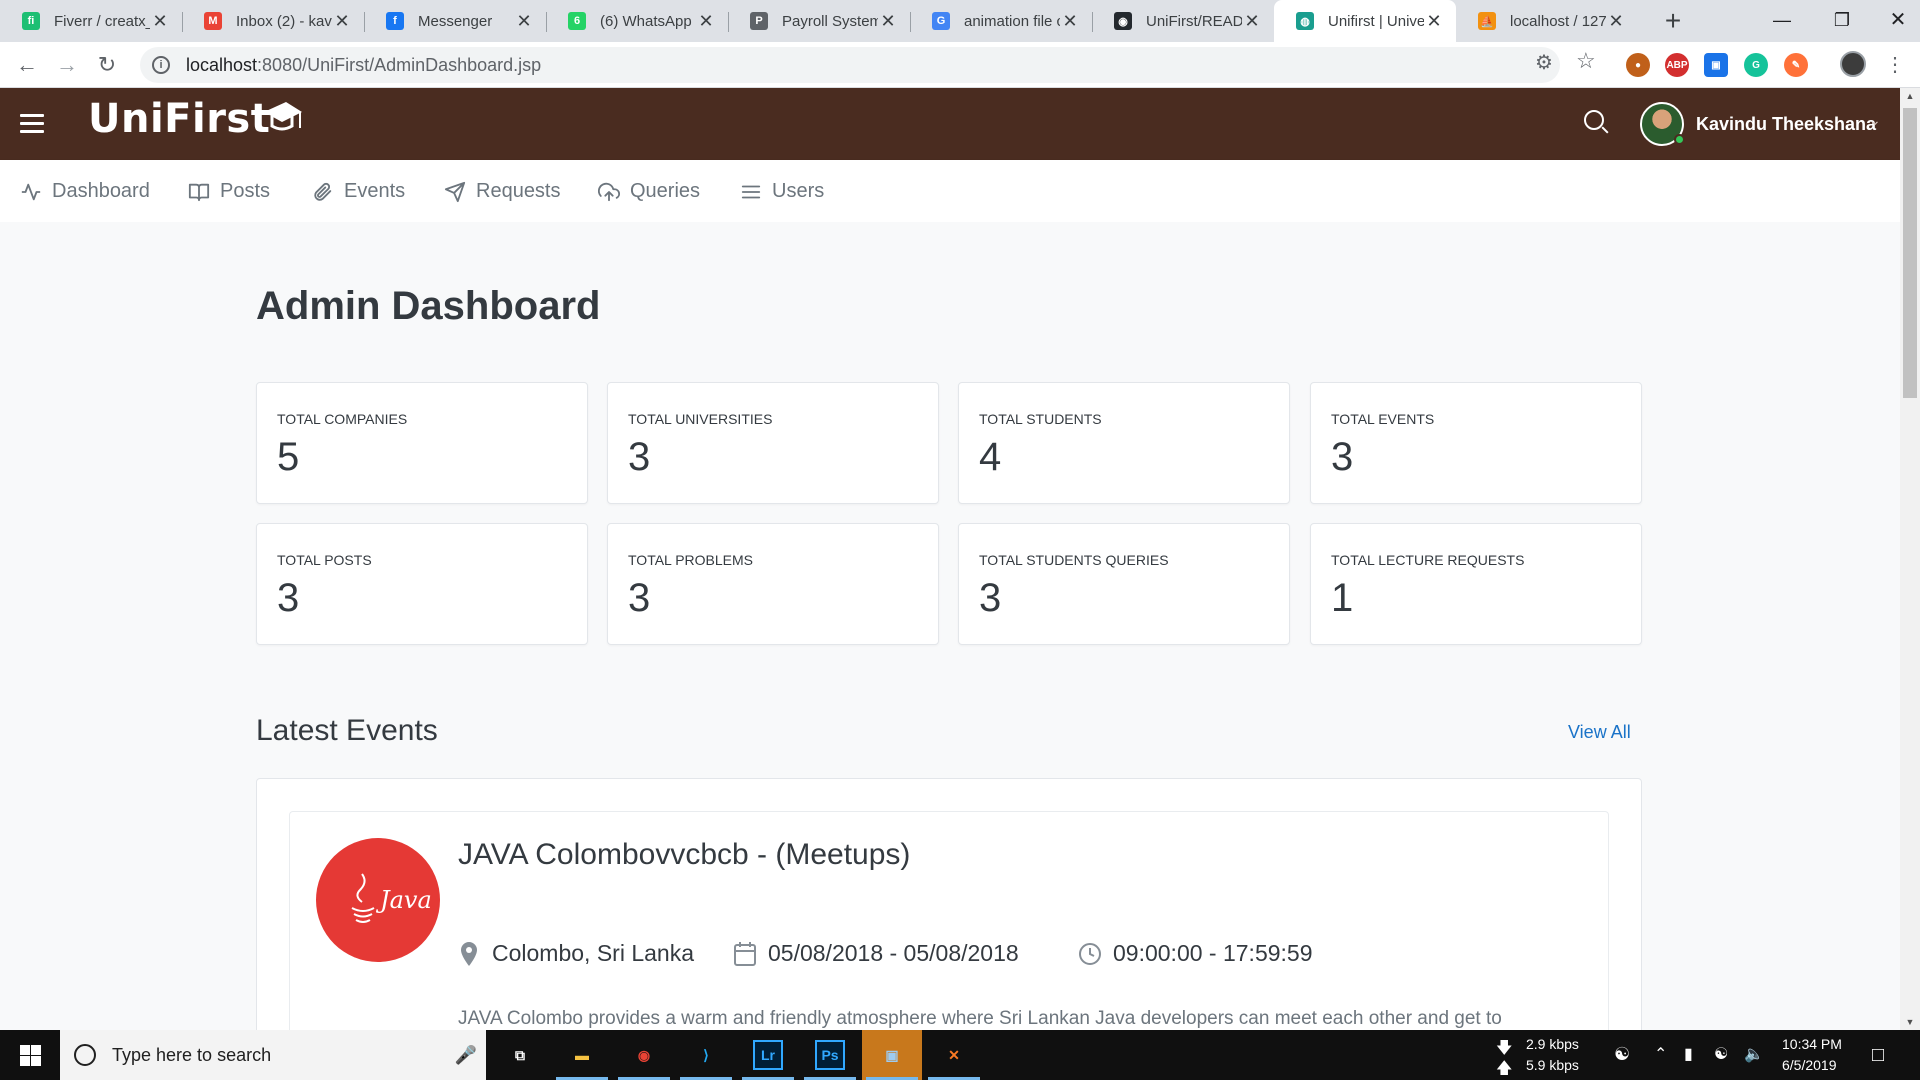 The height and width of the screenshot is (1080, 1920). What do you see at coordinates (1809, 1065) in the screenshot?
I see `clock-date: 6/5/2019` at bounding box center [1809, 1065].